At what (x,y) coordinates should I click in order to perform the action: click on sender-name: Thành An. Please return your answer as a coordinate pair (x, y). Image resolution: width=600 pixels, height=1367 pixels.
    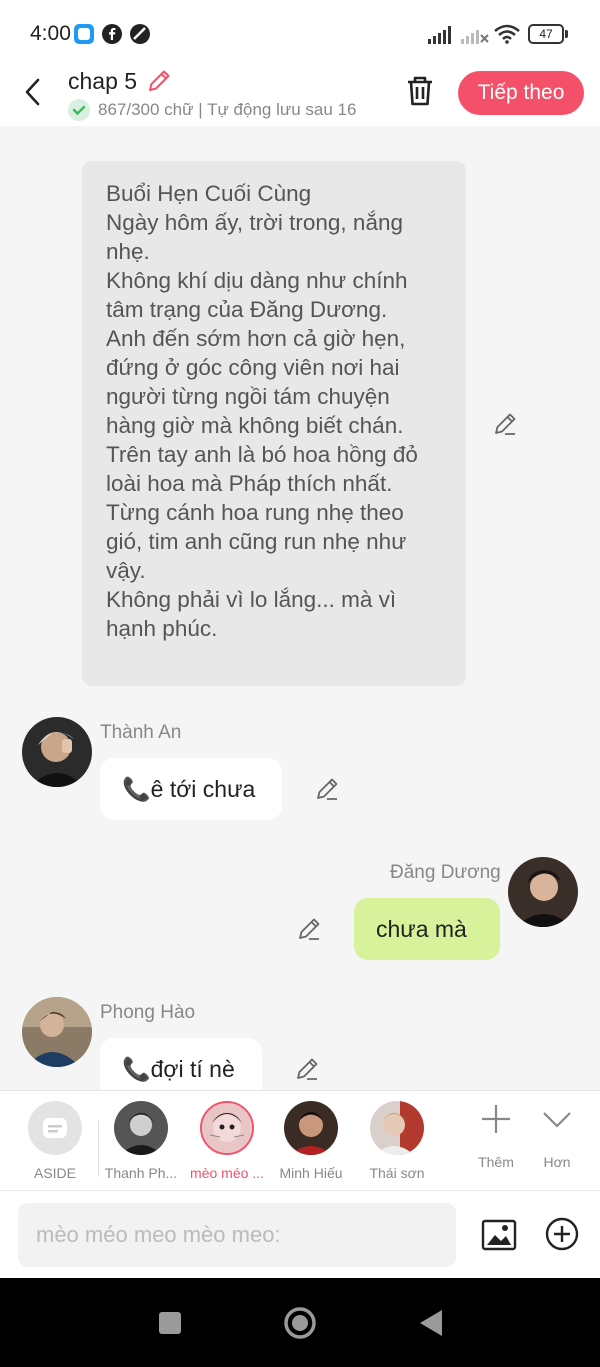
    Looking at the image, I should click on (141, 732).